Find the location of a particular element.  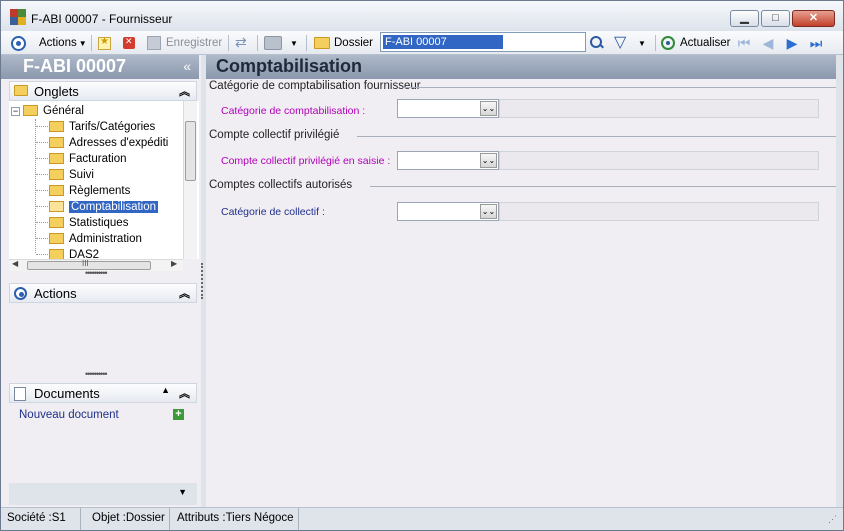

dropdown-arrow-icon: ▼ is located at coordinates (82, 43).